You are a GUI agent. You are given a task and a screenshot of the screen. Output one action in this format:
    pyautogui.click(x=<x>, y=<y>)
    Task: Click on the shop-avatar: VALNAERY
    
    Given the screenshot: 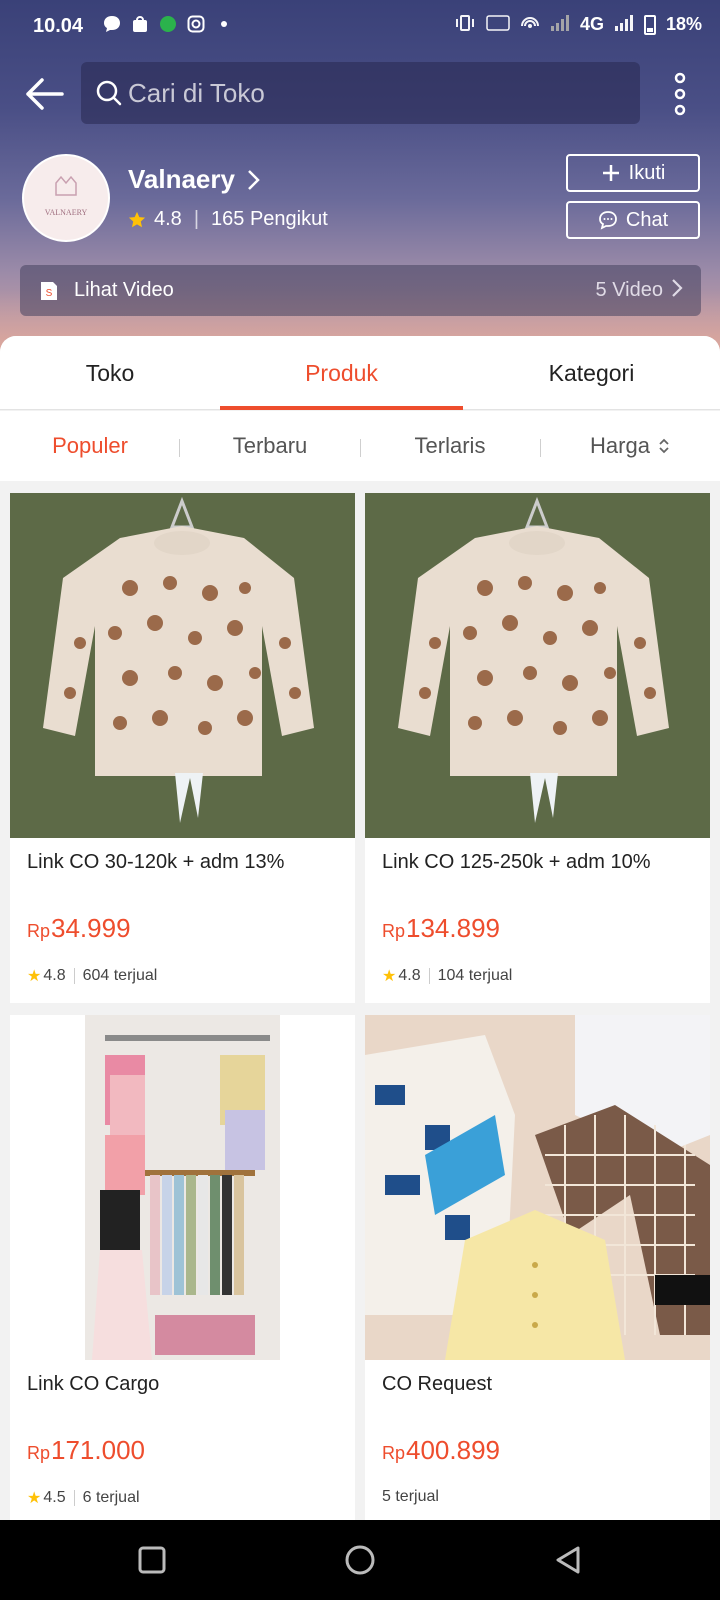 What is the action you would take?
    pyautogui.click(x=66, y=198)
    